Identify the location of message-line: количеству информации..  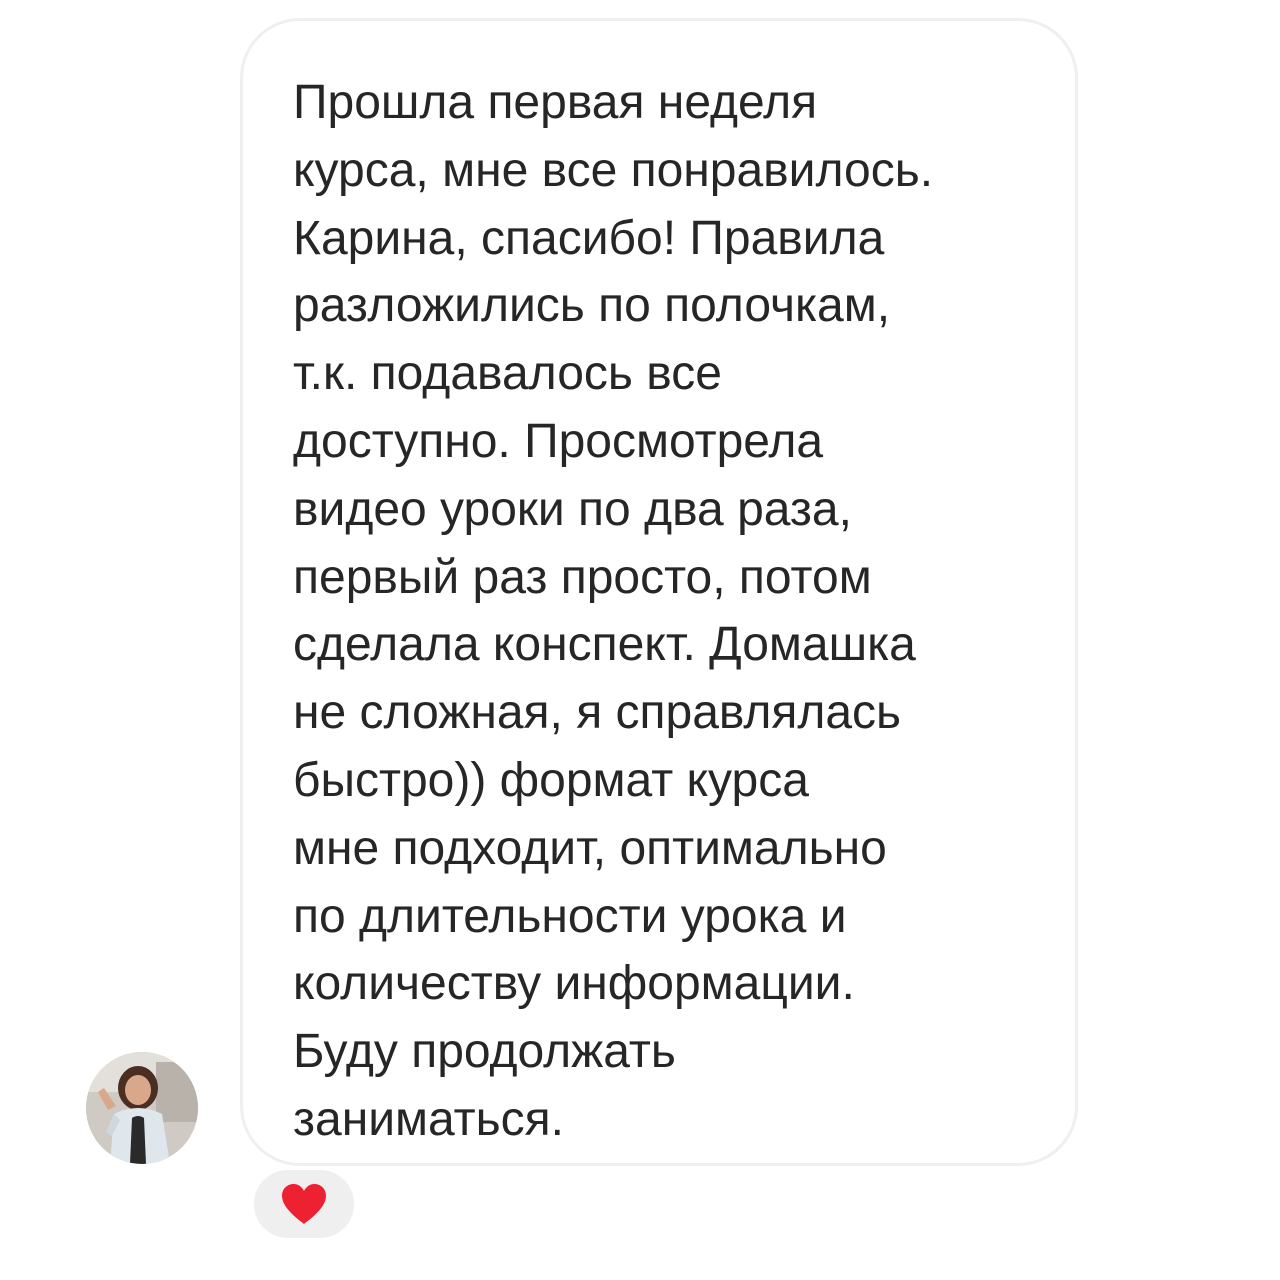
(574, 984).